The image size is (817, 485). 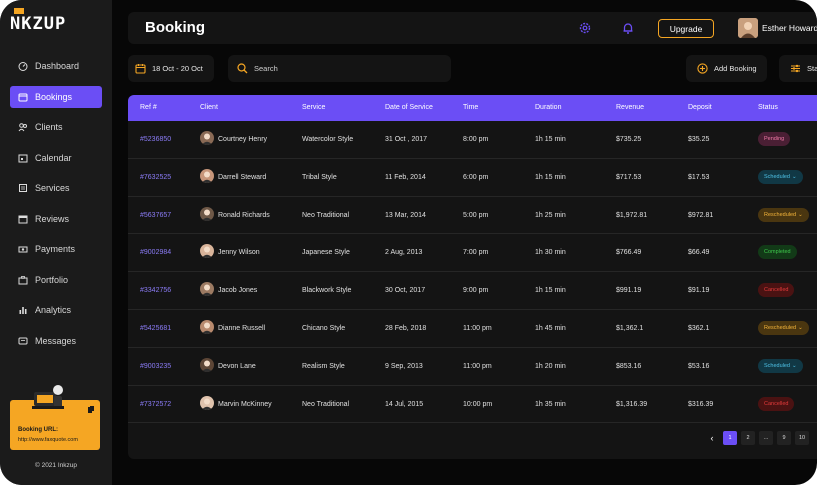 What do you see at coordinates (56, 158) in the screenshot?
I see `sidebar-item-calendar: Calendar` at bounding box center [56, 158].